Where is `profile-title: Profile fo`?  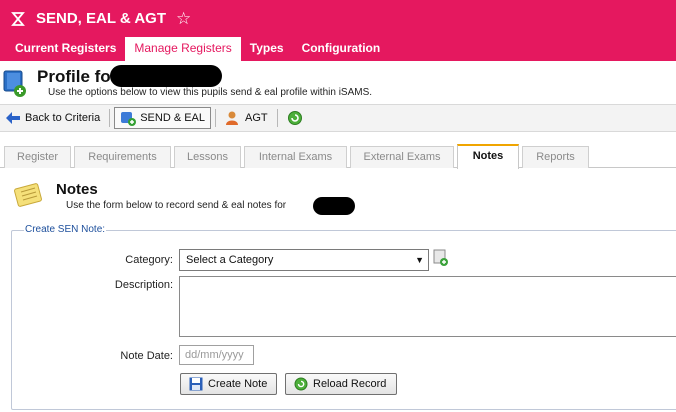 profile-title: Profile fo is located at coordinates (74, 76).